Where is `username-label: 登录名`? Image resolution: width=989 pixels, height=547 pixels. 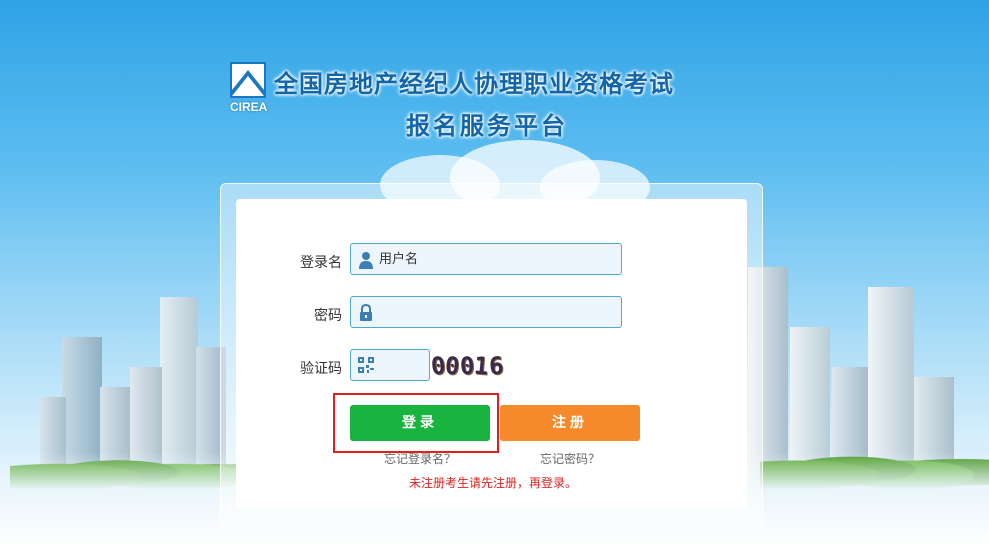 username-label: 登录名 is located at coordinates (321, 263).